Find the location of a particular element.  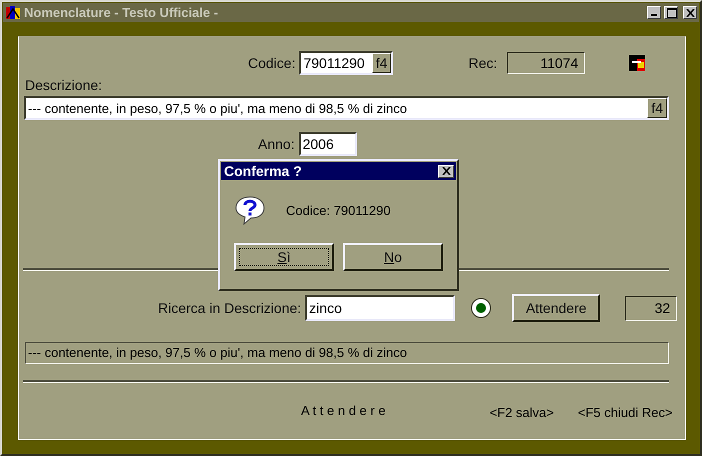

dialog-title: Conferma ? is located at coordinates (263, 171).